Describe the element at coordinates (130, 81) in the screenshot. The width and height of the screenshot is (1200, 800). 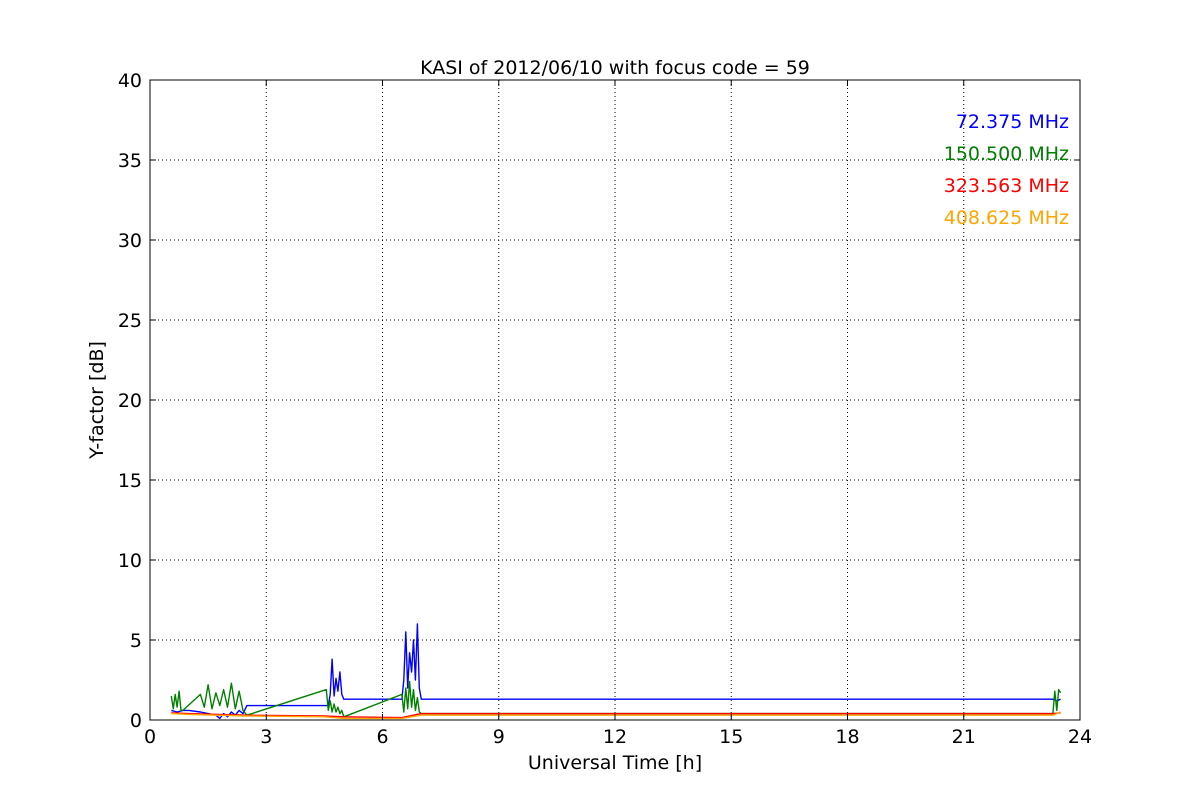
I see `y-tick-label: 40` at that location.